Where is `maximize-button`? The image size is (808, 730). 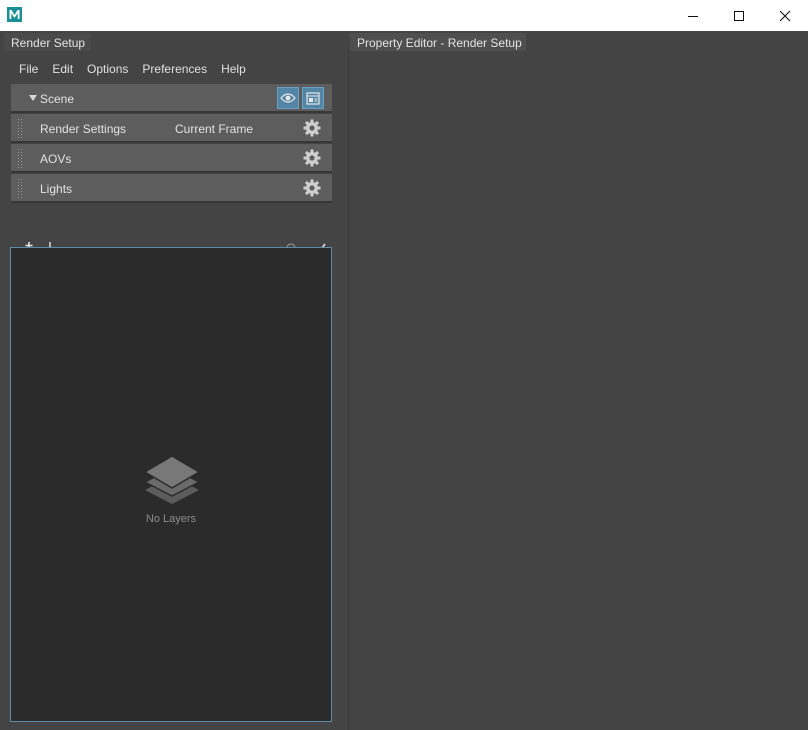
maximize-button is located at coordinates (739, 15).